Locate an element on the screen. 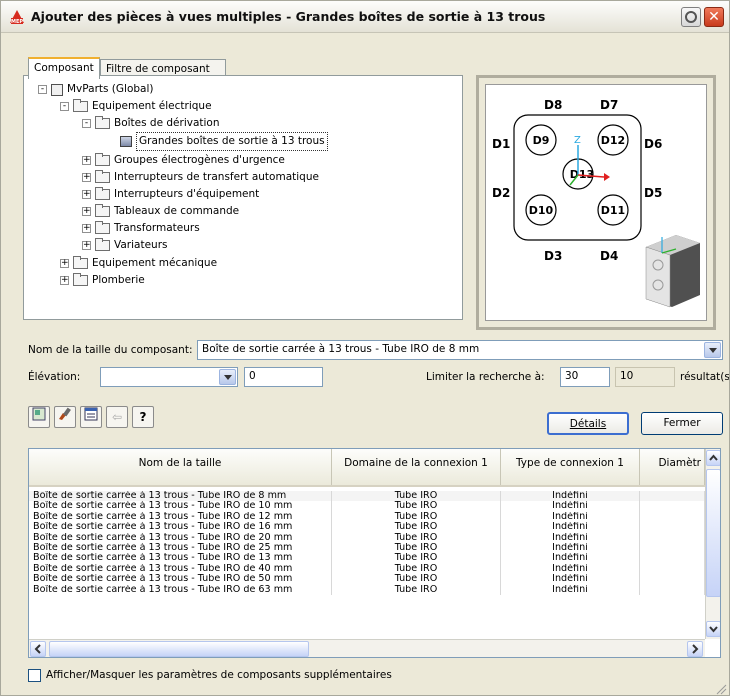 The height and width of the screenshot is (696, 730). scroll-right-button is located at coordinates (695, 649).